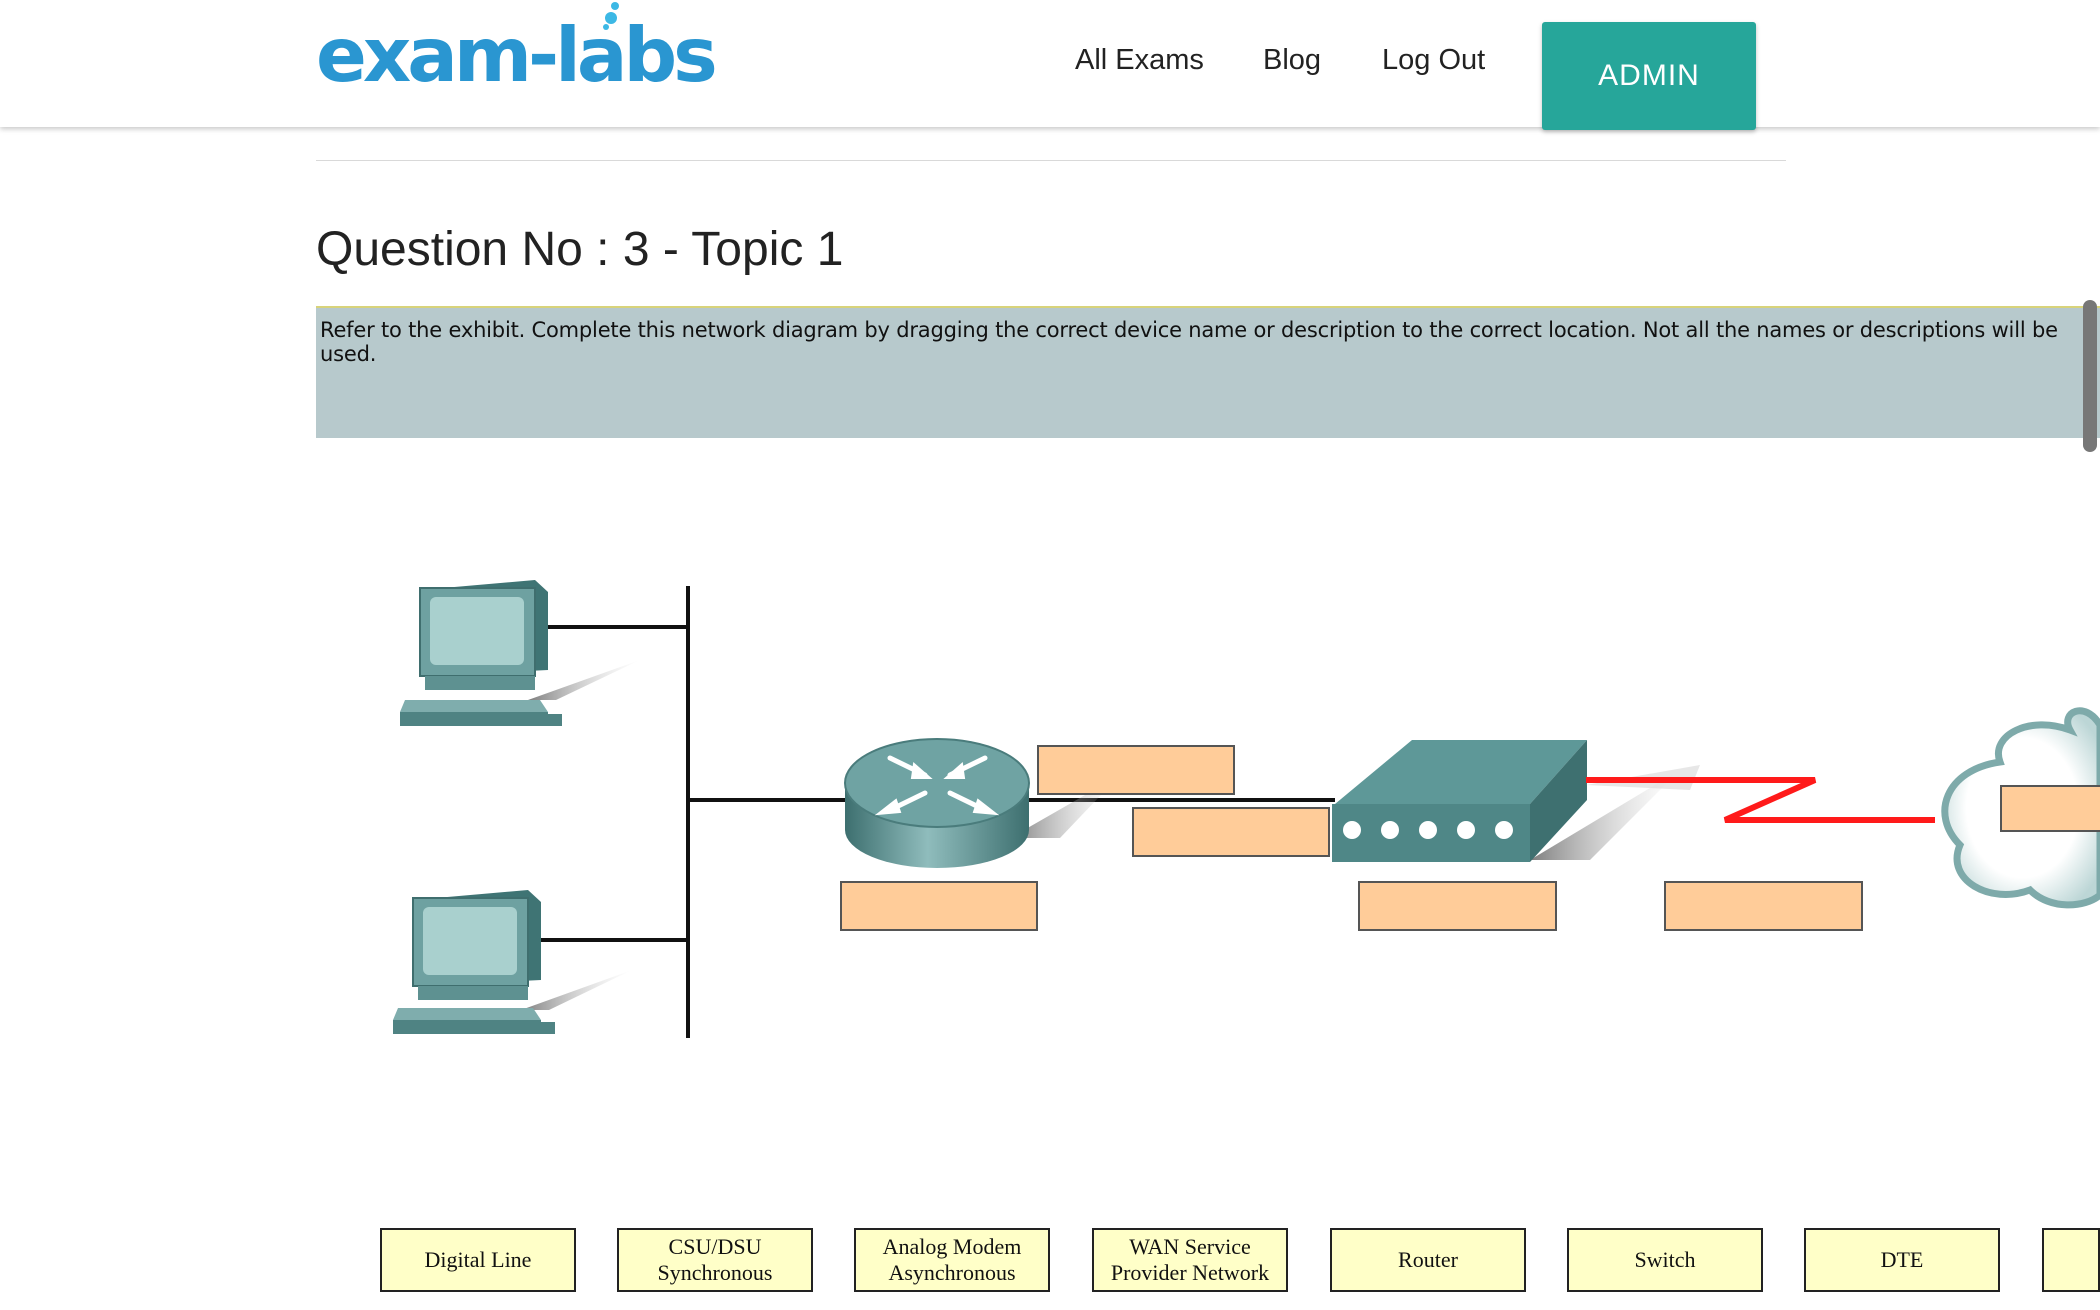 The width and height of the screenshot is (2100, 1310). What do you see at coordinates (1665, 1260) in the screenshot?
I see `option-switch: Switch` at bounding box center [1665, 1260].